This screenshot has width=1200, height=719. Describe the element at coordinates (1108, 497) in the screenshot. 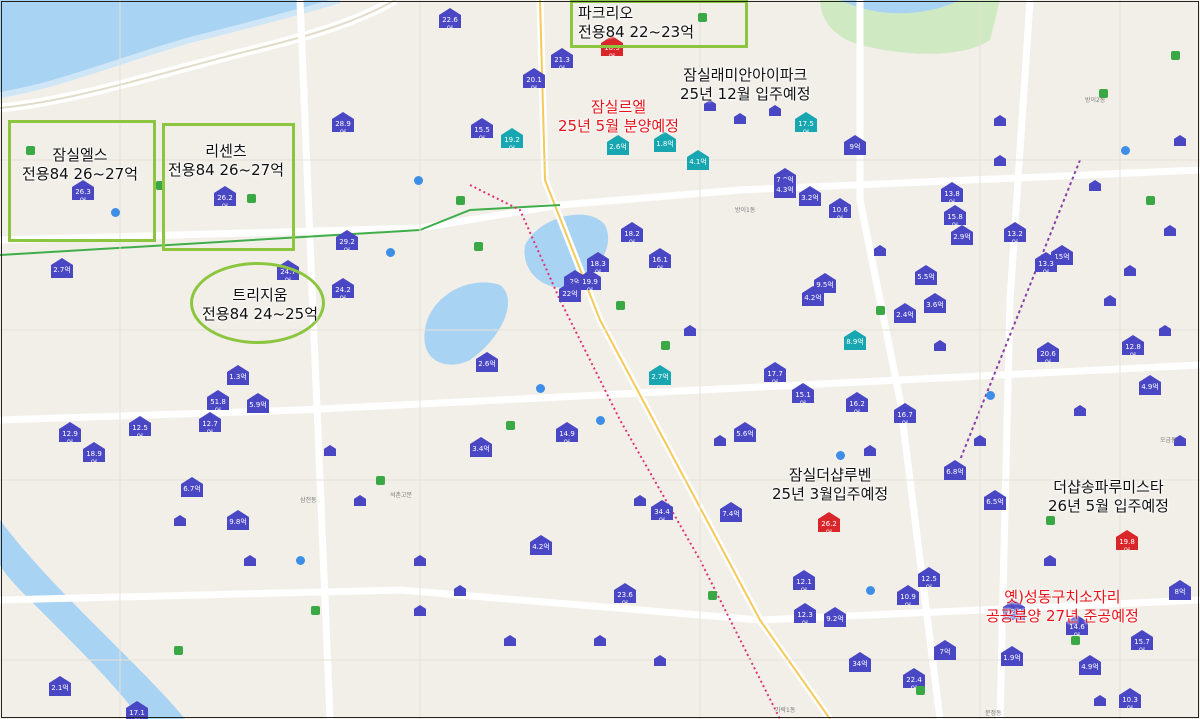

I see `the-sharp-songpa-lumistar-label: 더샵송파루미스타 26년 5월 입주예정` at that location.